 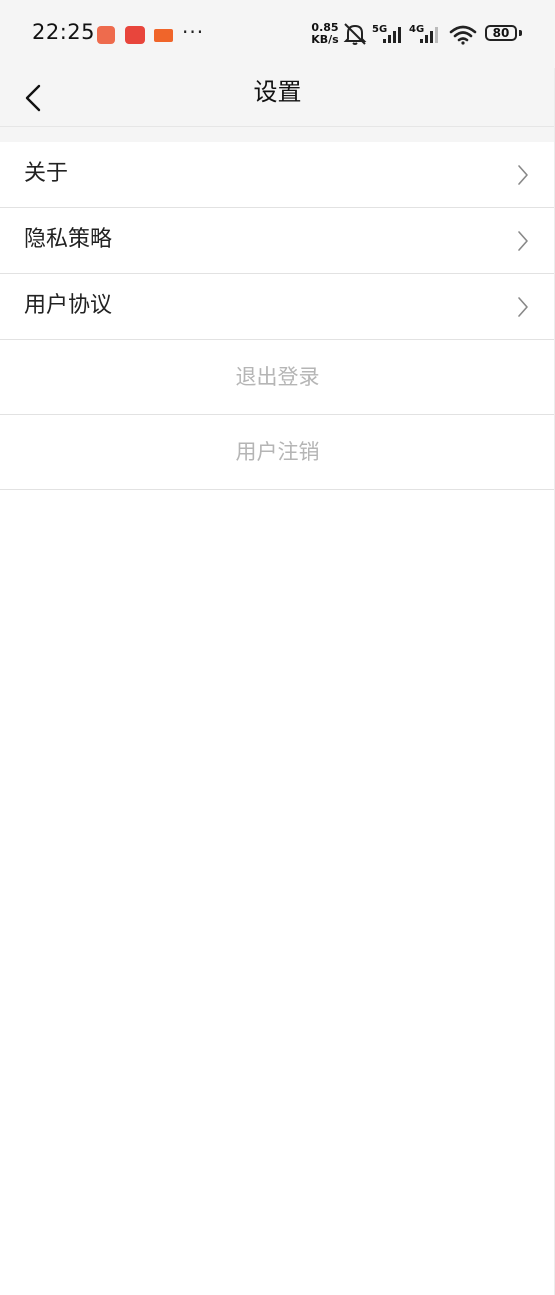 What do you see at coordinates (193, 32) in the screenshot?
I see `more-notifications-icon: ···` at bounding box center [193, 32].